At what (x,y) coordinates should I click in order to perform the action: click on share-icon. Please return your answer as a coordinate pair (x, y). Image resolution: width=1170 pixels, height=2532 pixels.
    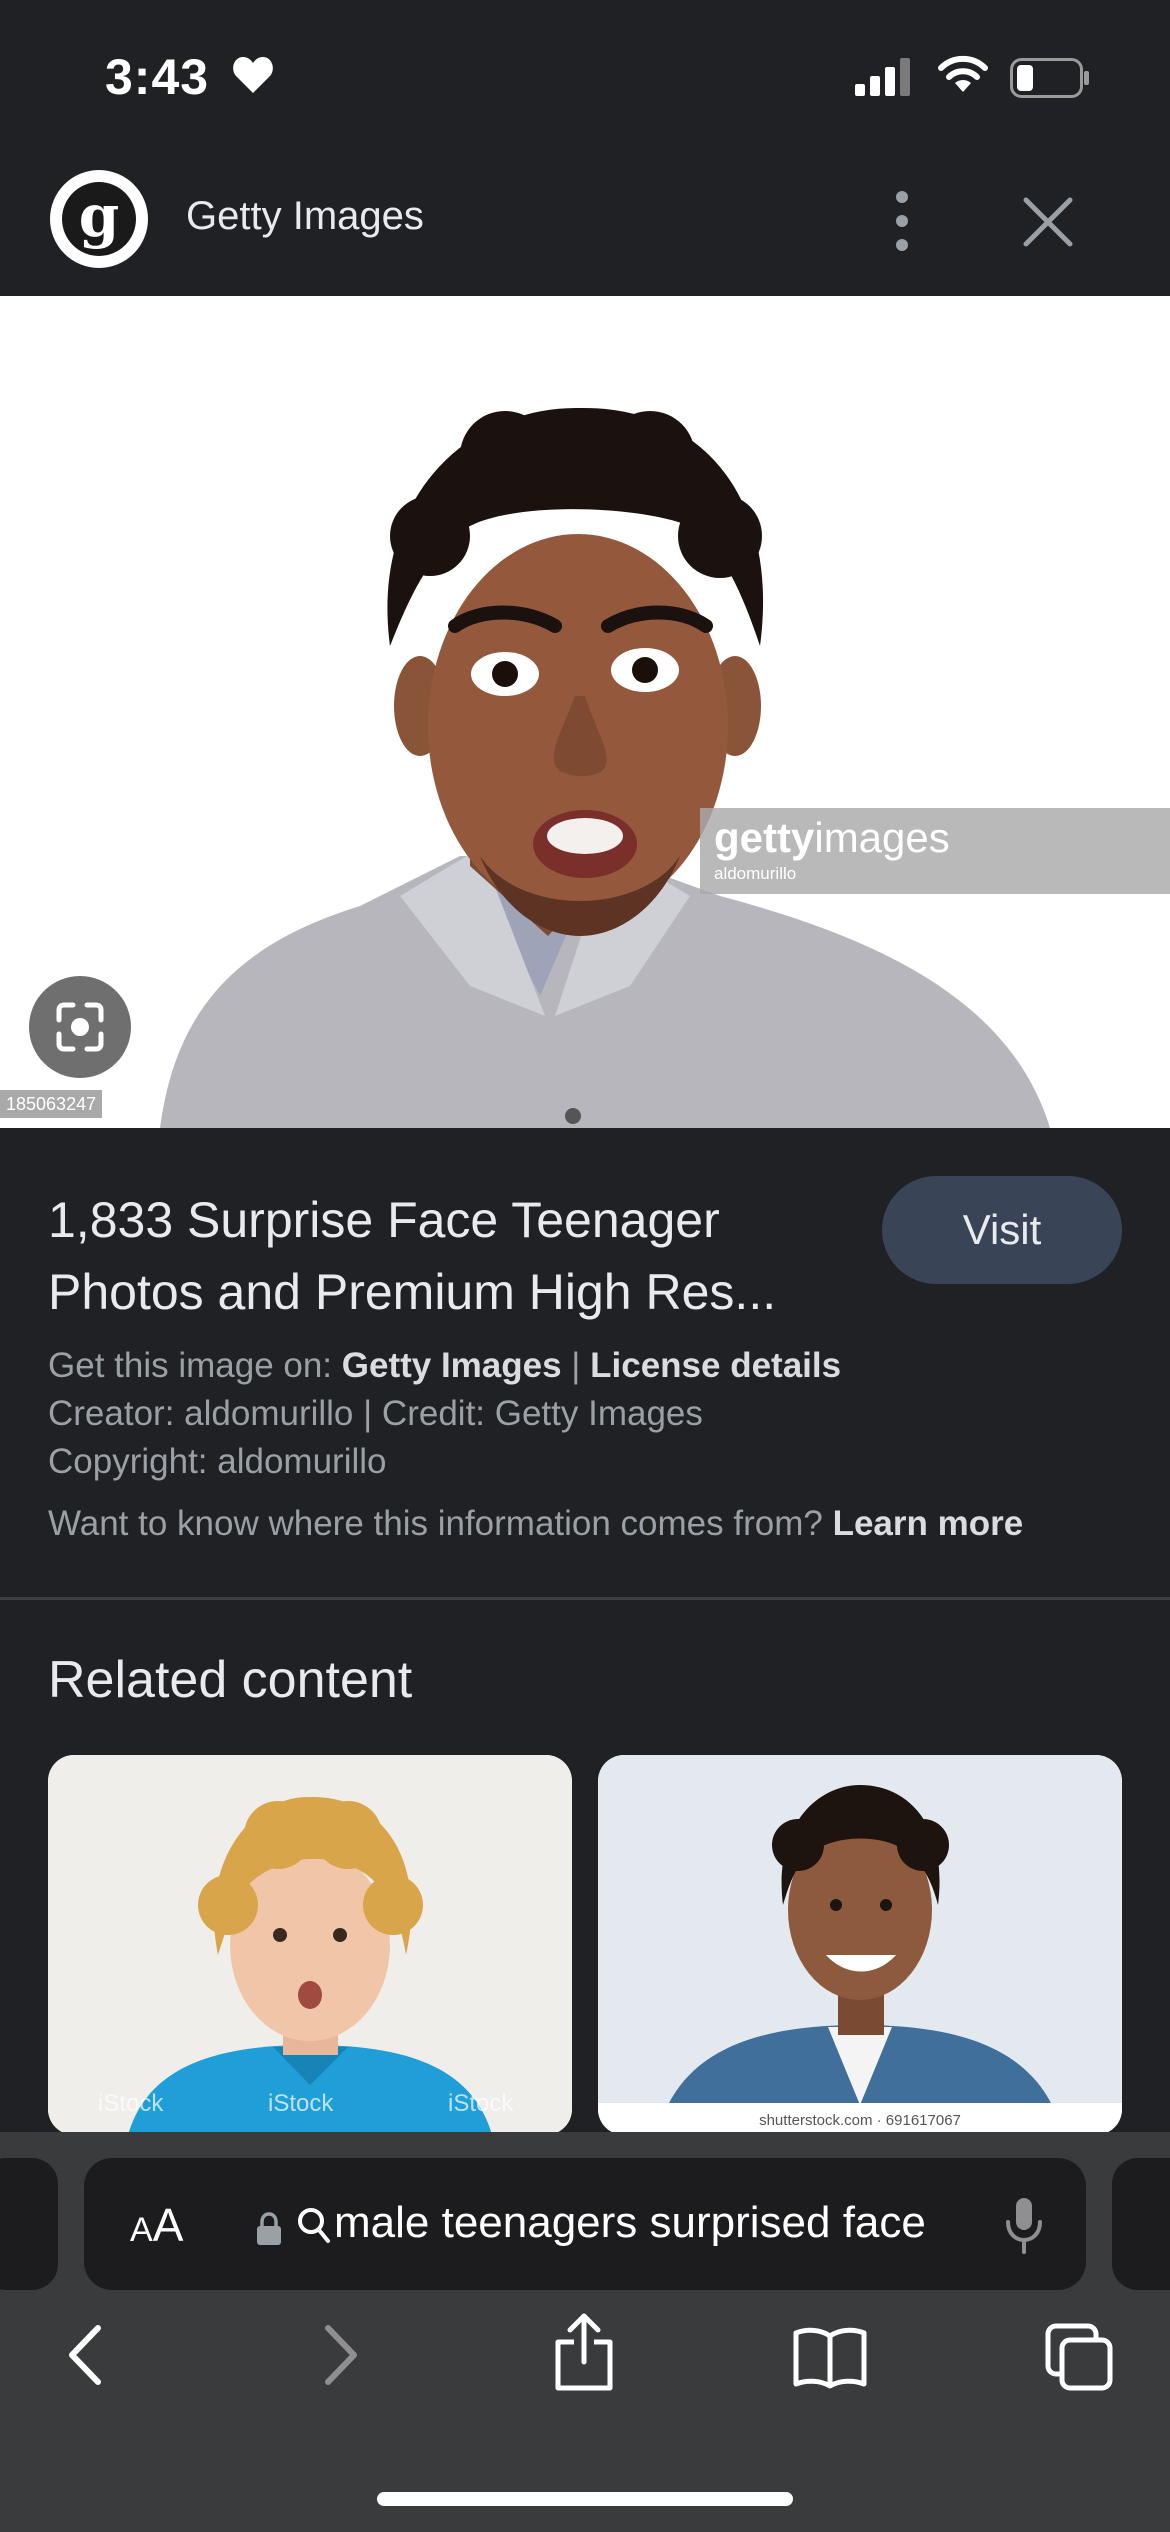
    Looking at the image, I should click on (584, 2352).